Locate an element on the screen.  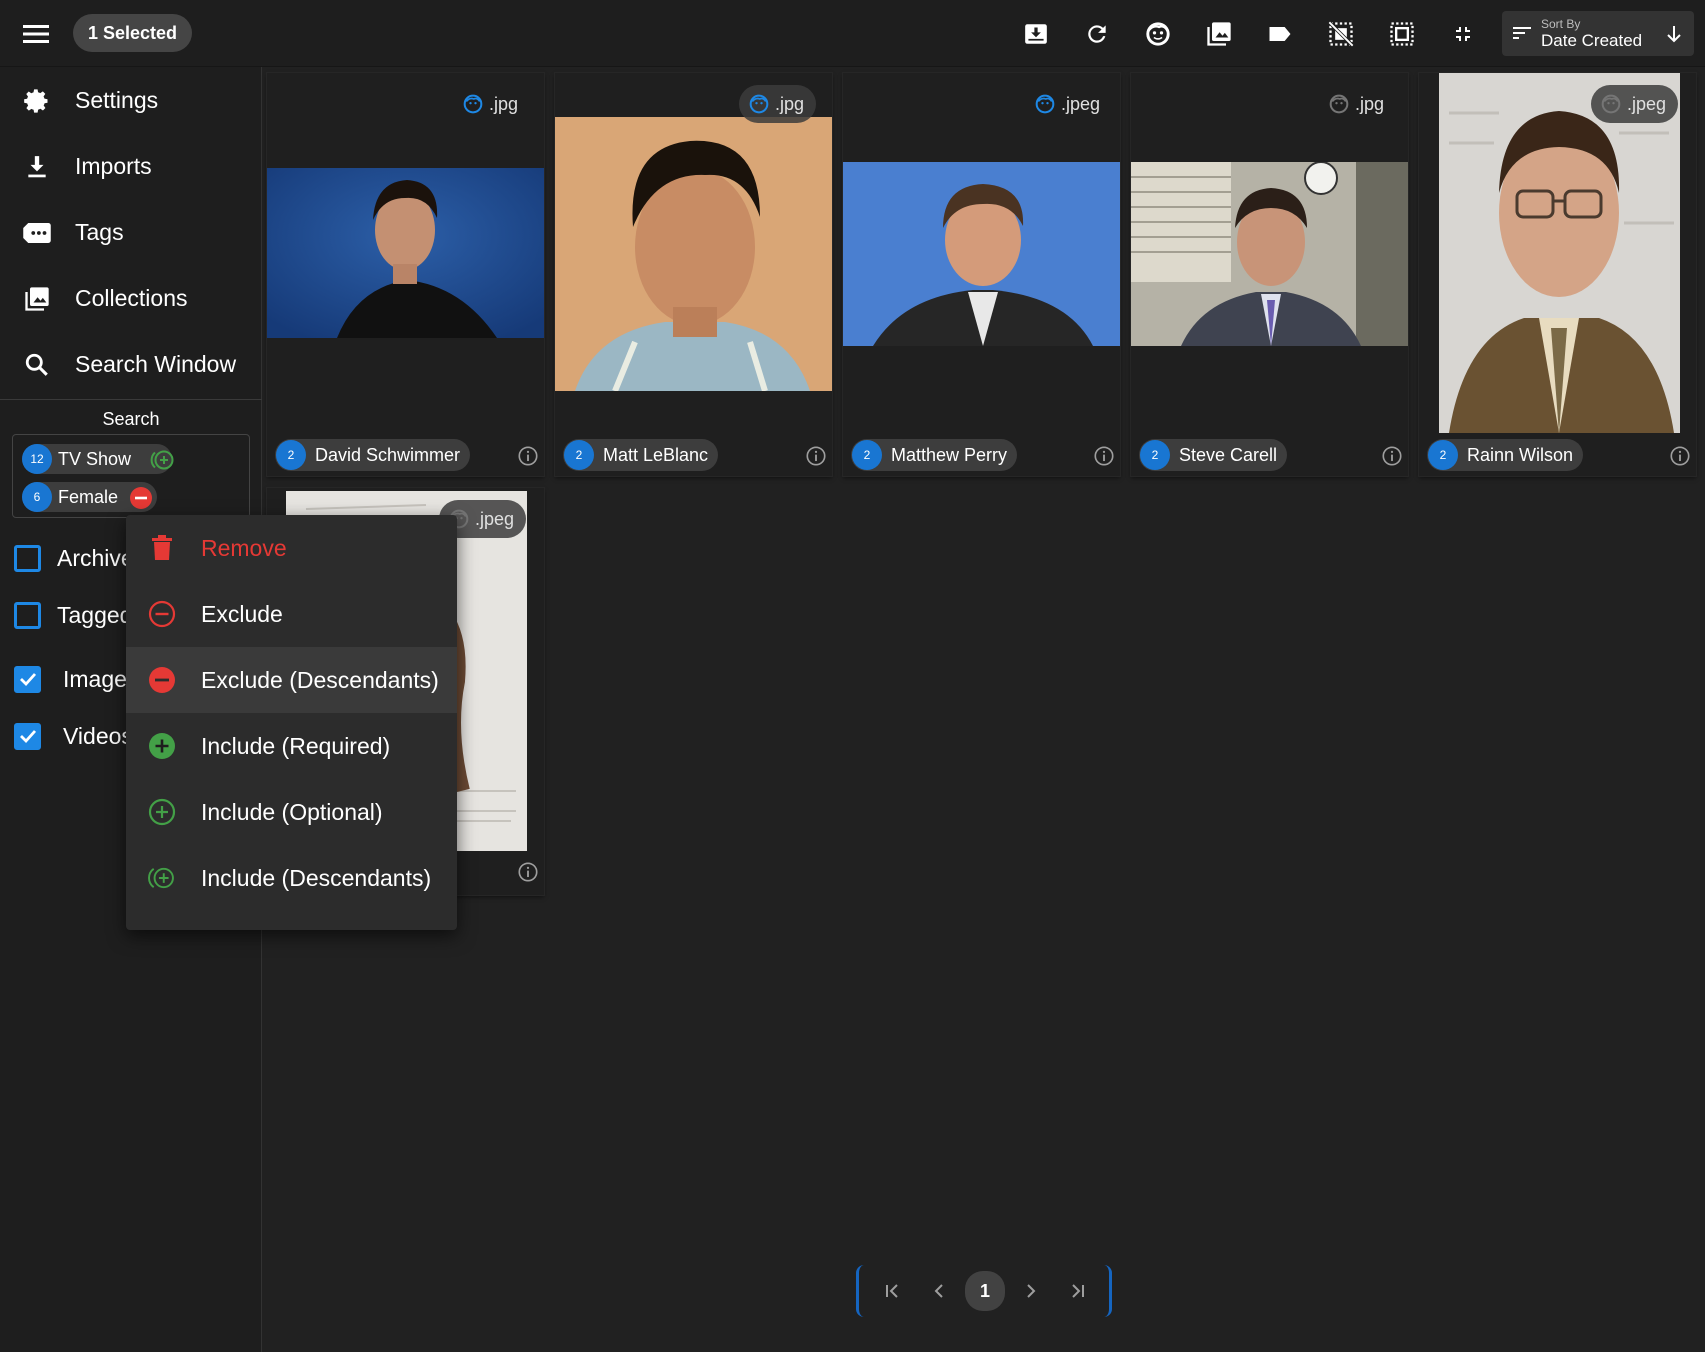
tag-count: 2 is located at coordinates (1155, 455).